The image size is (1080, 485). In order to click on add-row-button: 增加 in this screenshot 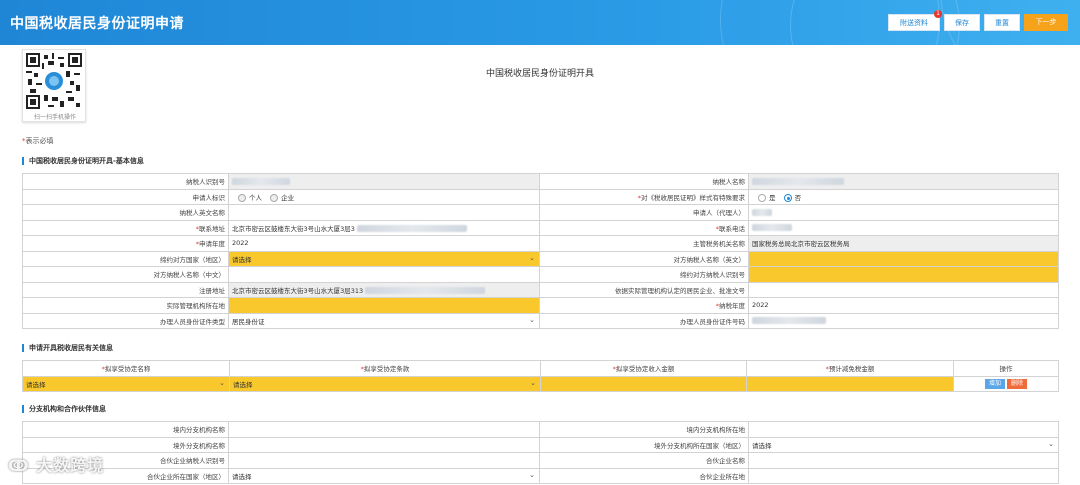, I will do `click(994, 383)`.